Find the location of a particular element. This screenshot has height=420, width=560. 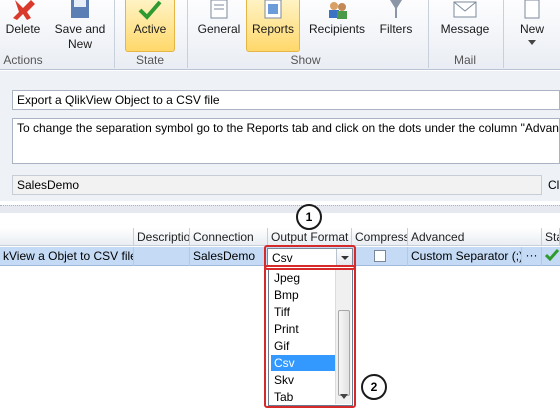

new-button: New is located at coordinates (532, 26).